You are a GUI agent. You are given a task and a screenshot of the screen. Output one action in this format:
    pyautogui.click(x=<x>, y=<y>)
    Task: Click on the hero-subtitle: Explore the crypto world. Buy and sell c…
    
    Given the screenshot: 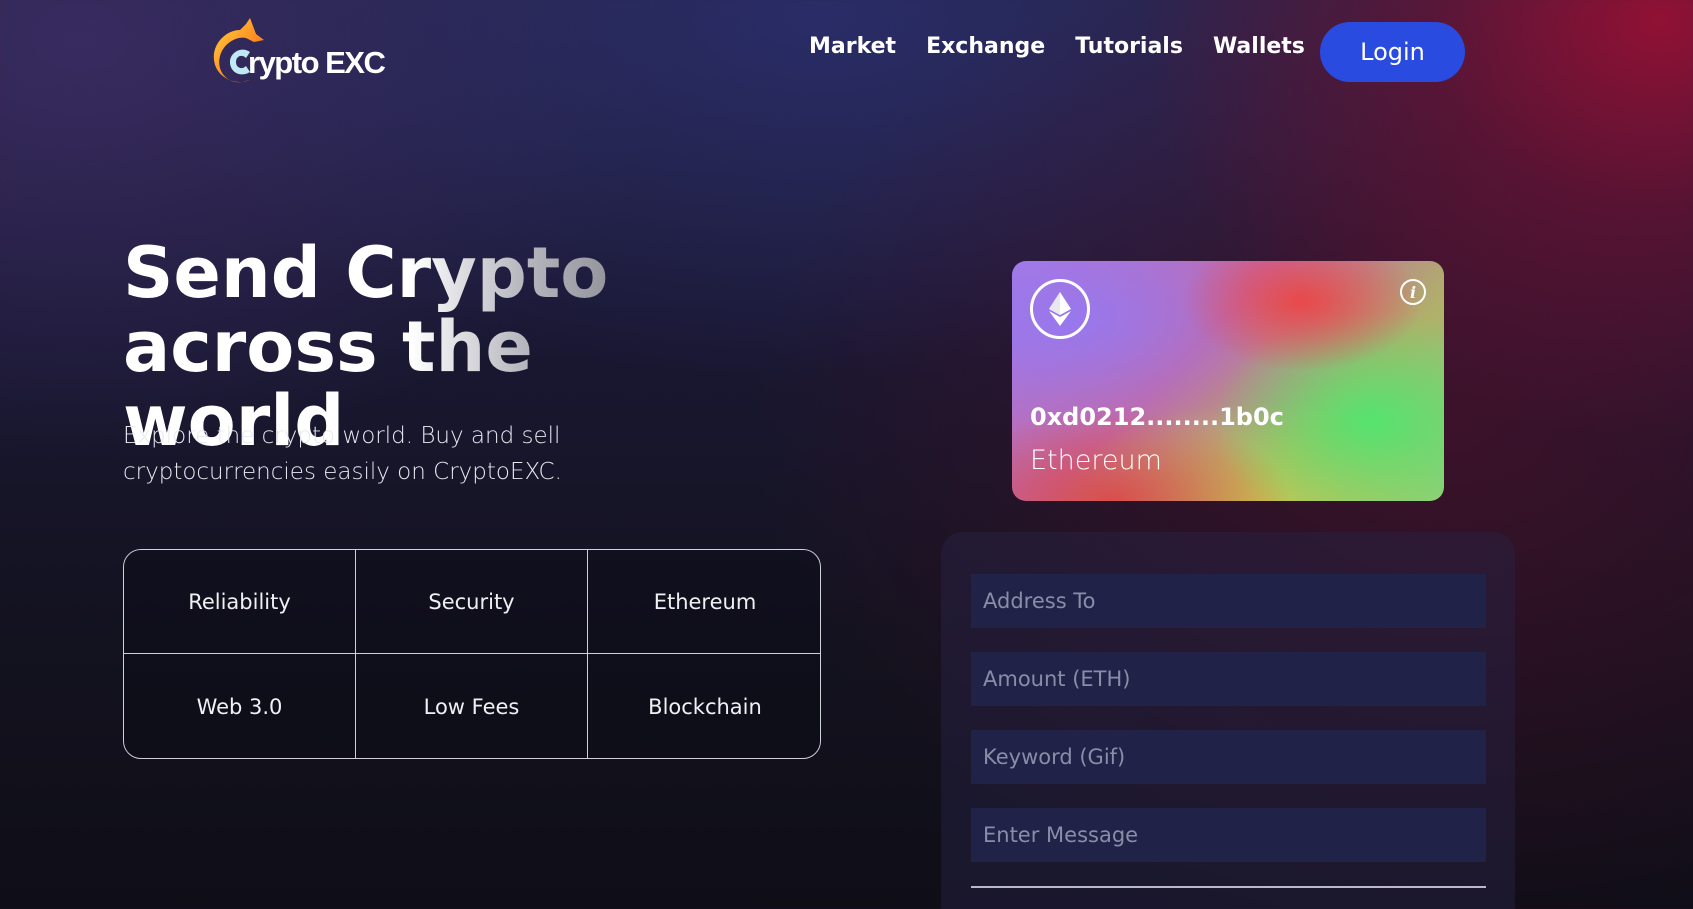 What is the action you would take?
    pyautogui.click(x=358, y=454)
    